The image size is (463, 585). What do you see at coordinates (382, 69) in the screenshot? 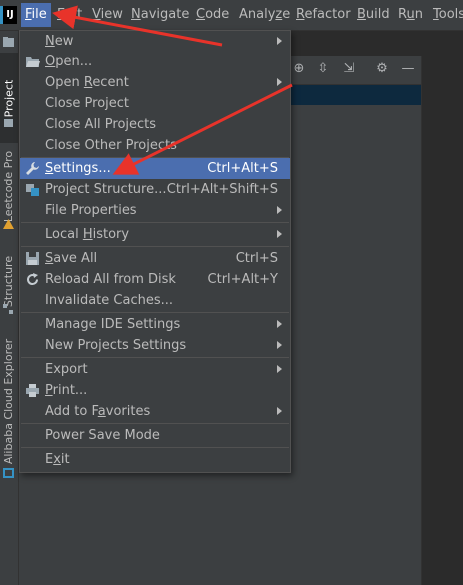
I see `gear-icon: ⚙` at bounding box center [382, 69].